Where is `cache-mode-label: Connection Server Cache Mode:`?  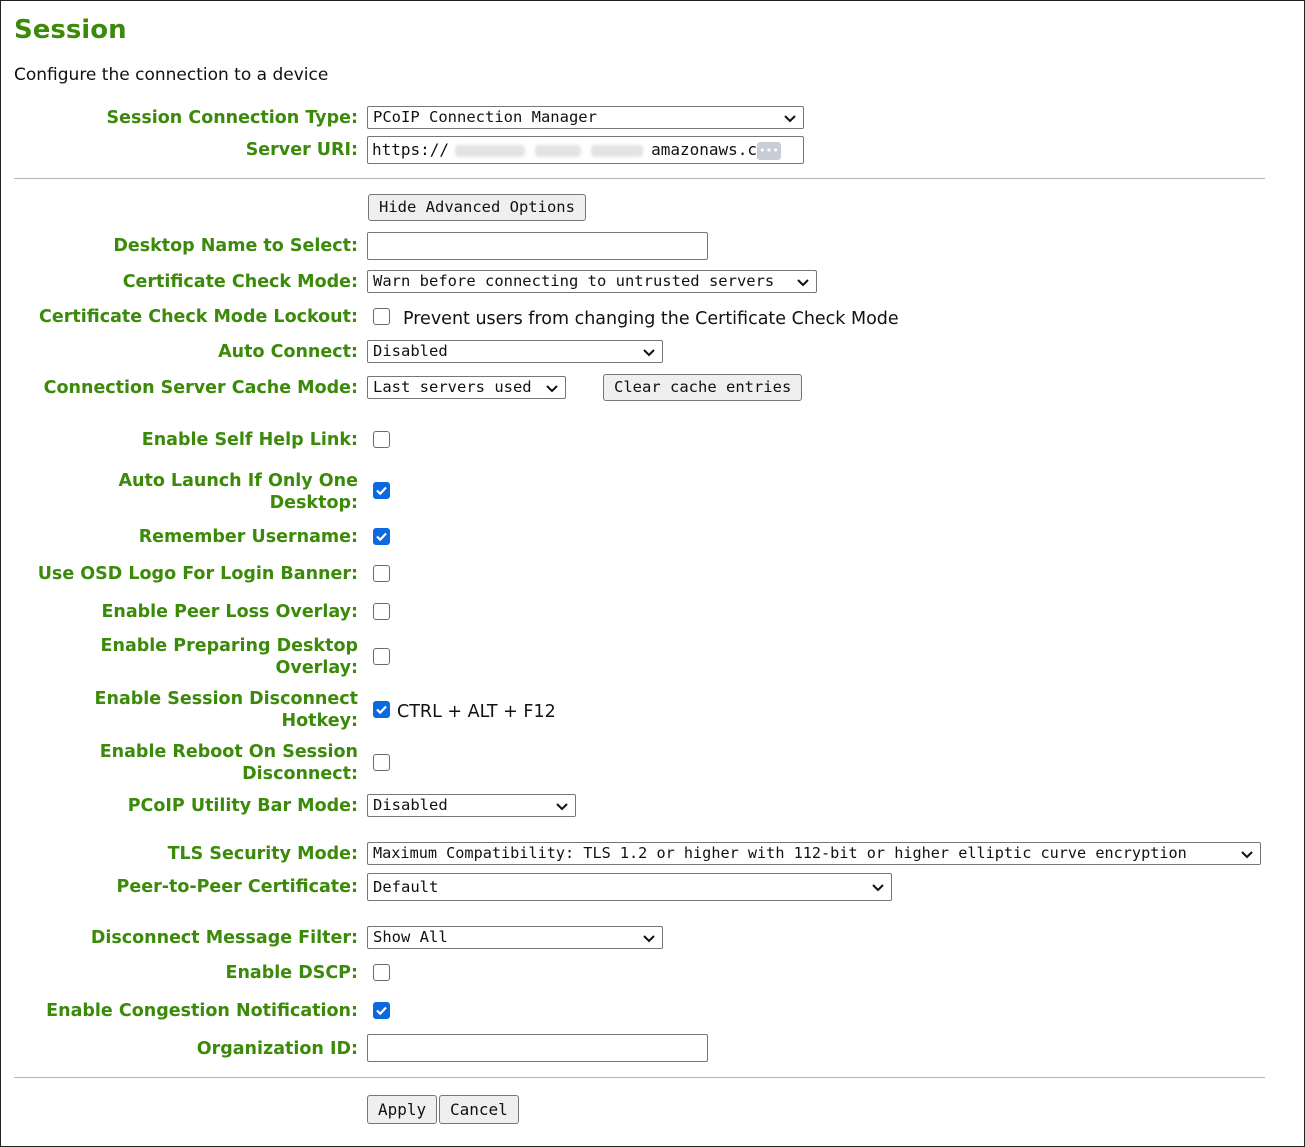
cache-mode-label: Connection Server Cache Mode: is located at coordinates (200, 388).